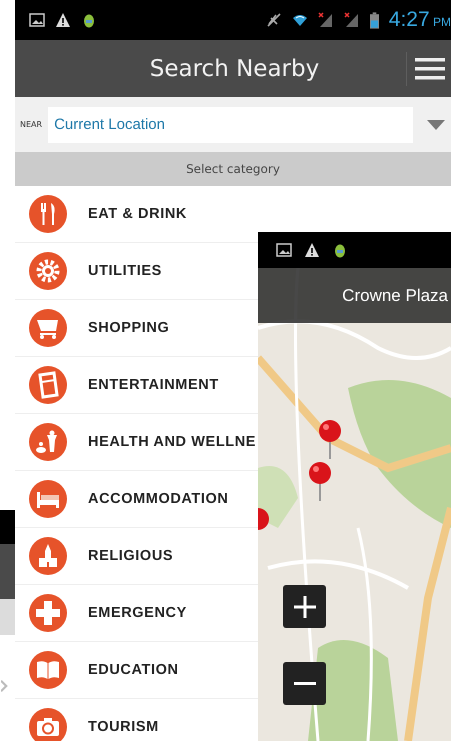 Image resolution: width=451 pixels, height=741 pixels. Describe the element at coordinates (7, 571) in the screenshot. I see `app-bar` at that location.